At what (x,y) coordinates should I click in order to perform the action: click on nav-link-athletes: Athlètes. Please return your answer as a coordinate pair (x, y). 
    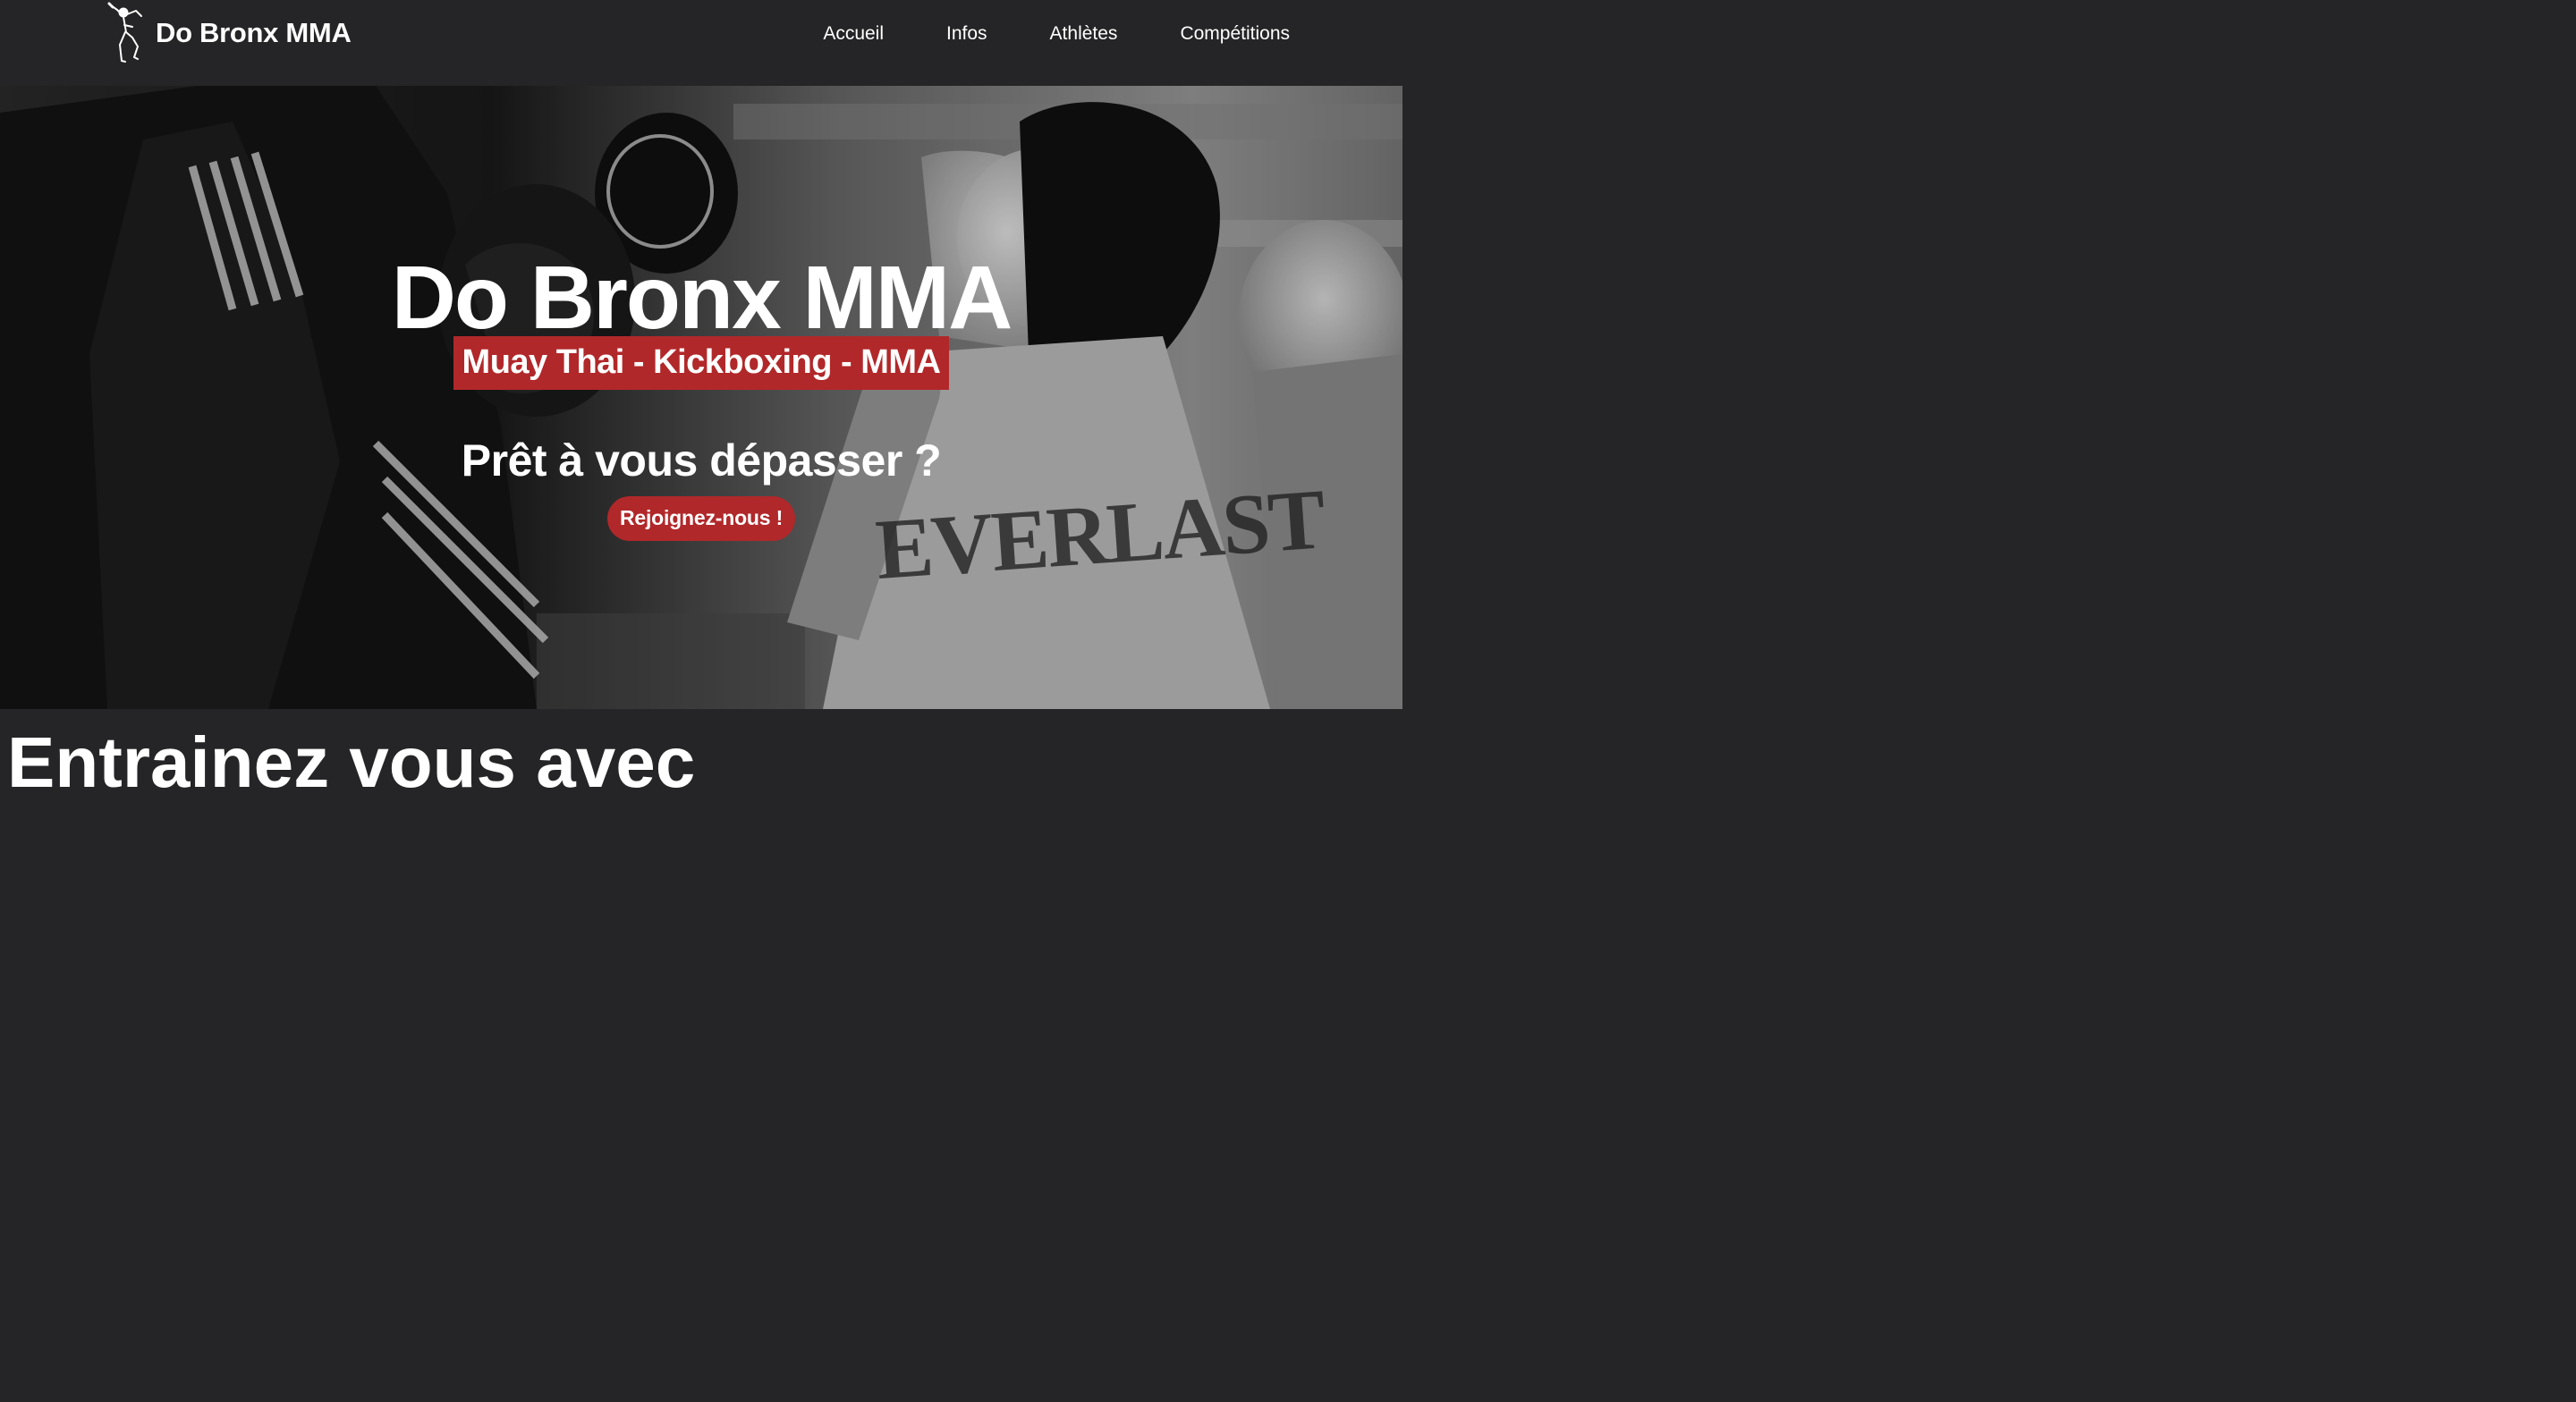
    Looking at the image, I should click on (1084, 34).